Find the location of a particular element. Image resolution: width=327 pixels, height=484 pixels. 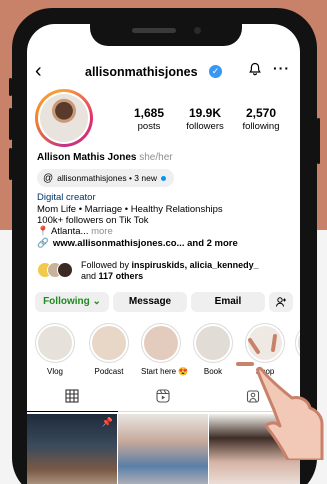

new-dot-icon is located at coordinates (163, 178).